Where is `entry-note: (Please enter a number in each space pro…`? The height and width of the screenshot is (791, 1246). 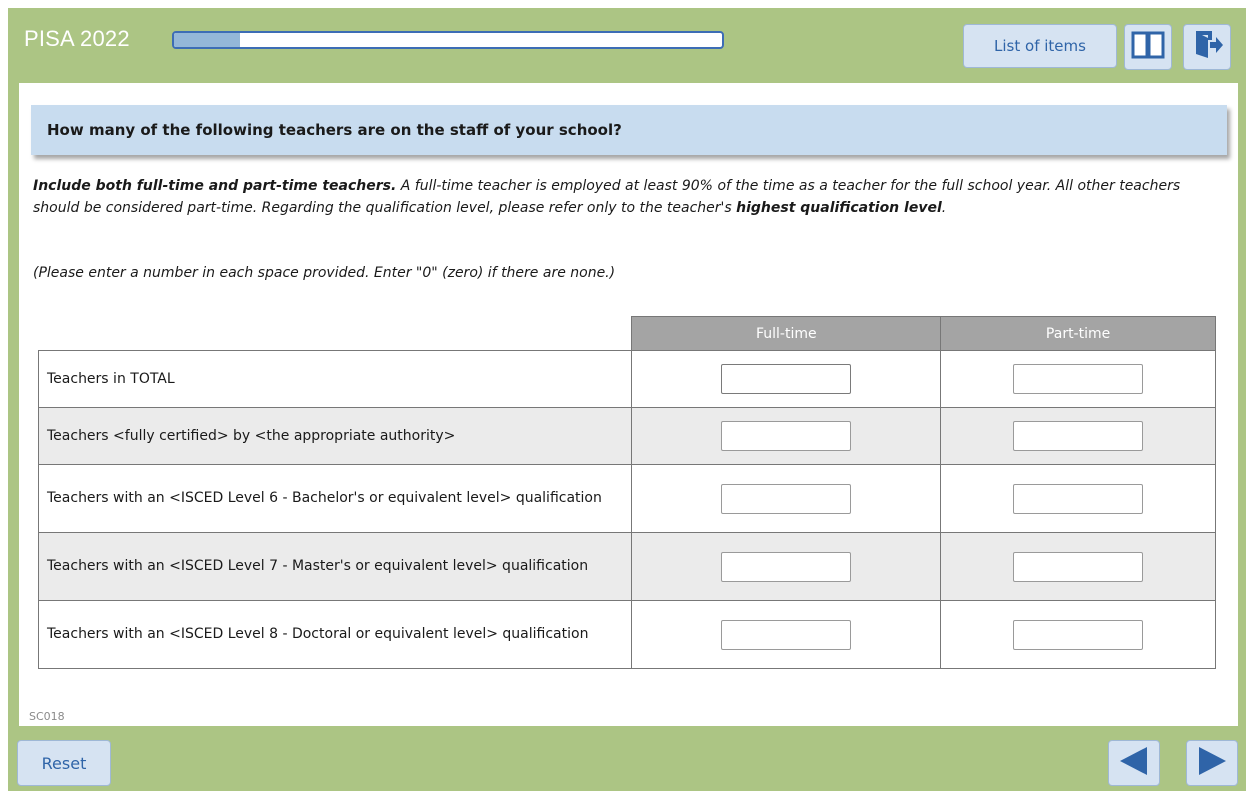 entry-note: (Please enter a number in each space pro… is located at coordinates (324, 273).